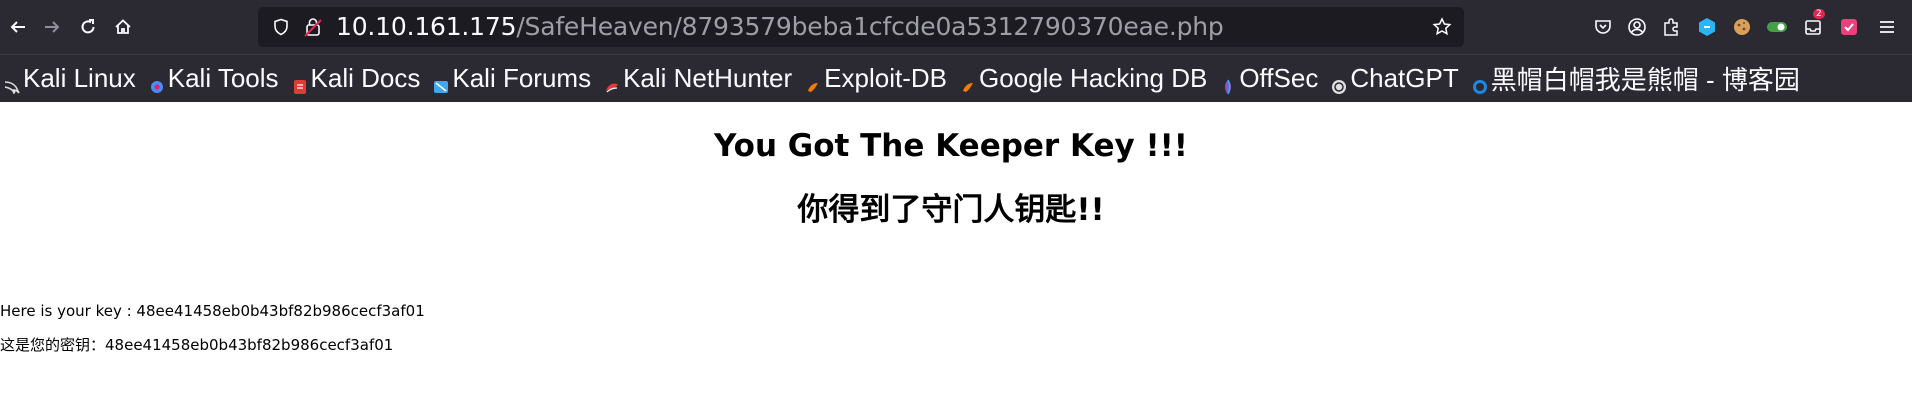 Image resolution: width=1912 pixels, height=408 pixels. What do you see at coordinates (1279, 78) in the screenshot?
I see `bookmark-label: OffSec` at bounding box center [1279, 78].